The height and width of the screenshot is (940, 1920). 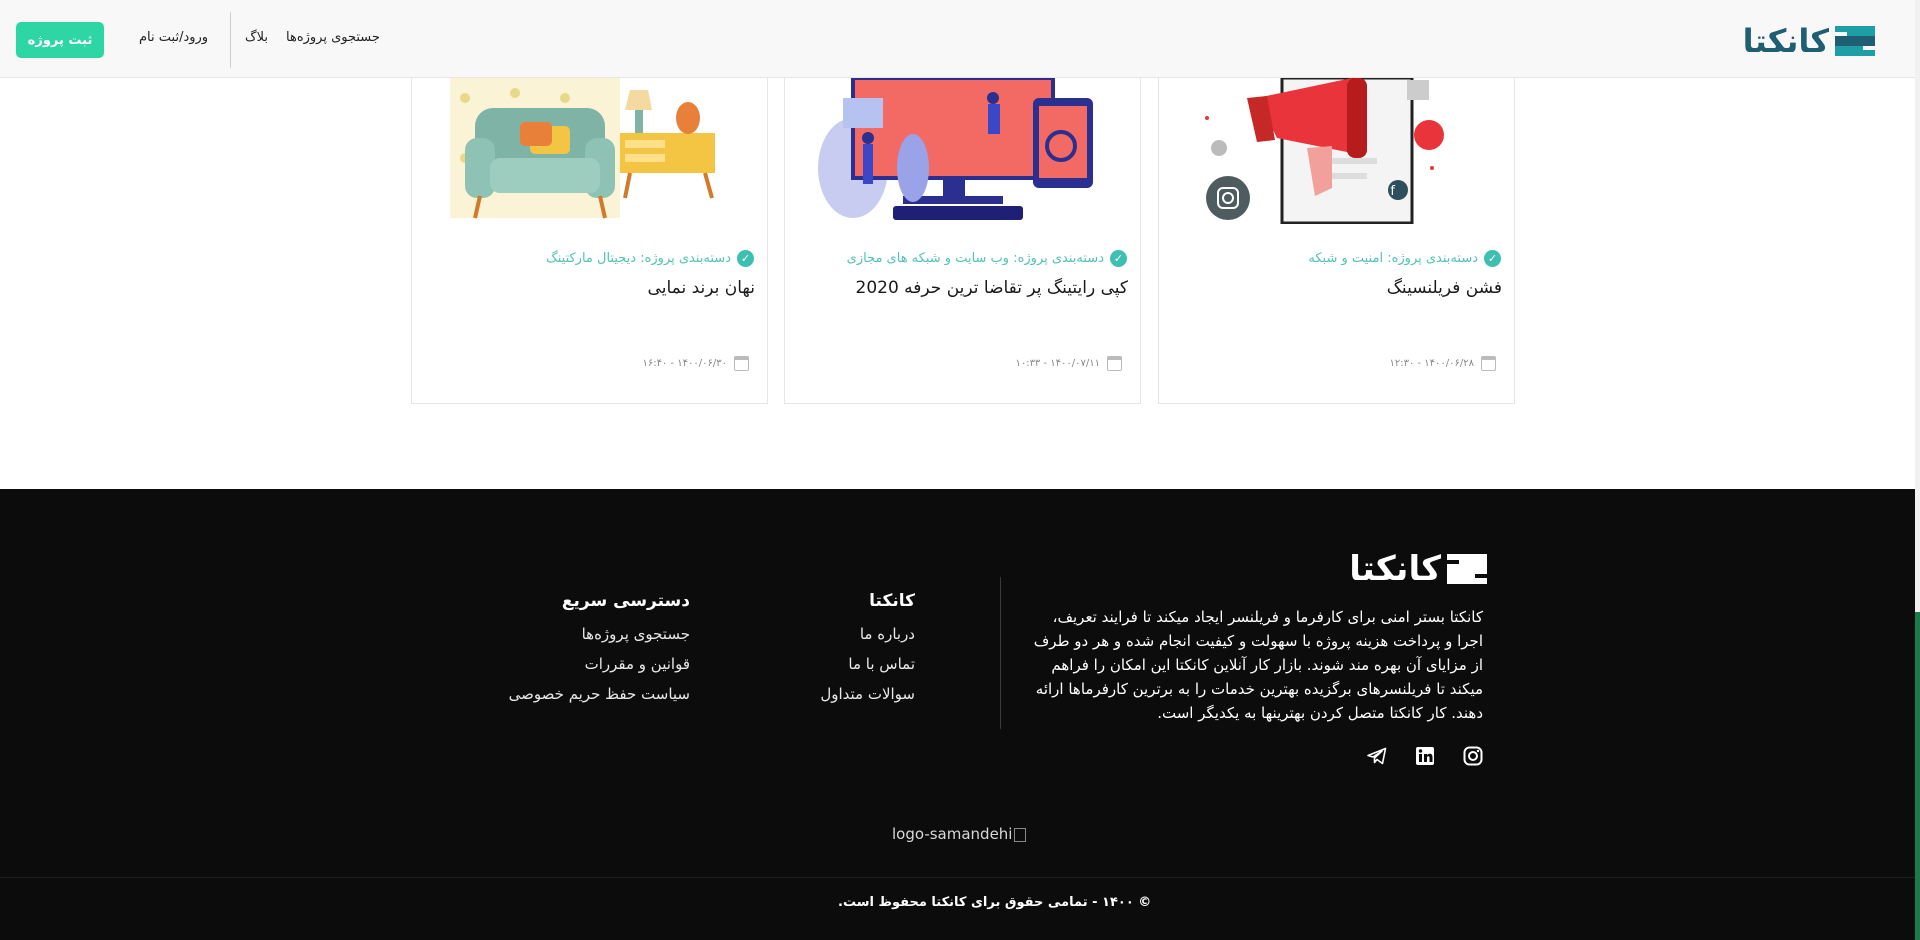 I want to click on card-date: ۱۴۰۰/۰۷/۱۱ - ۱۰:۳۳, so click(x=1068, y=363).